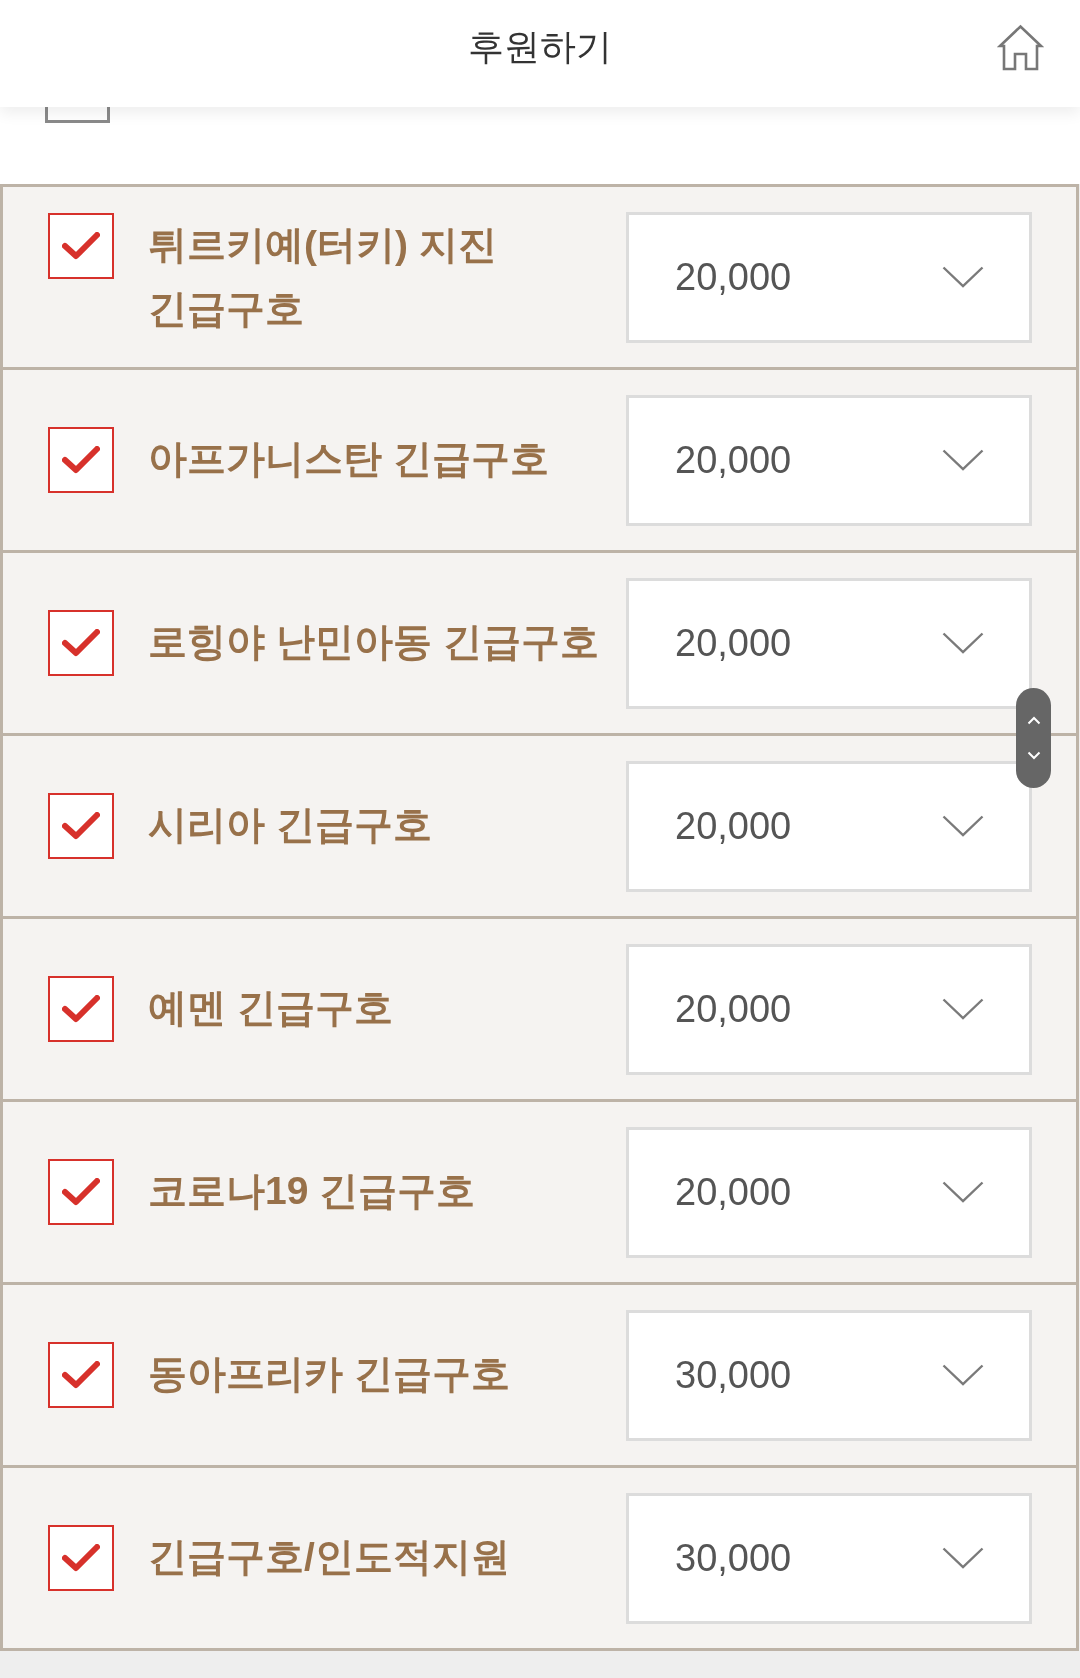  I want to click on page-title: 후원하기, so click(540, 46).